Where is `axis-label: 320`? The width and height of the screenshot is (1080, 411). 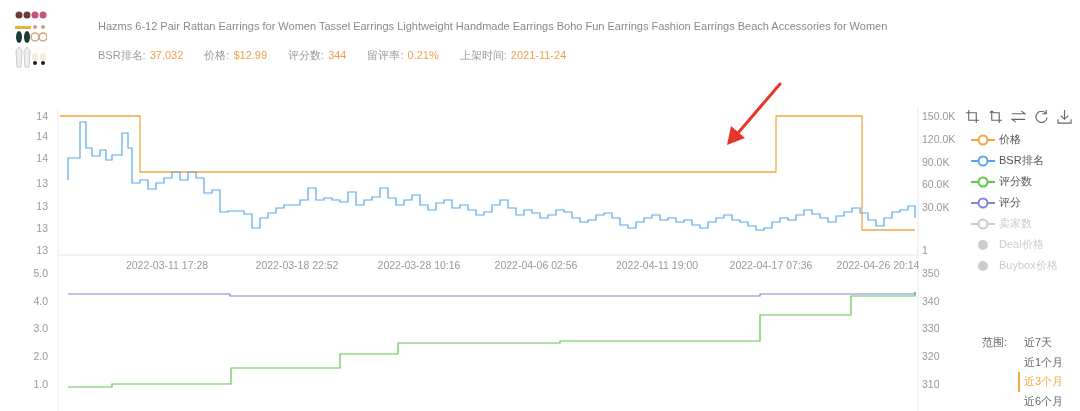
axis-label: 320 is located at coordinates (931, 356).